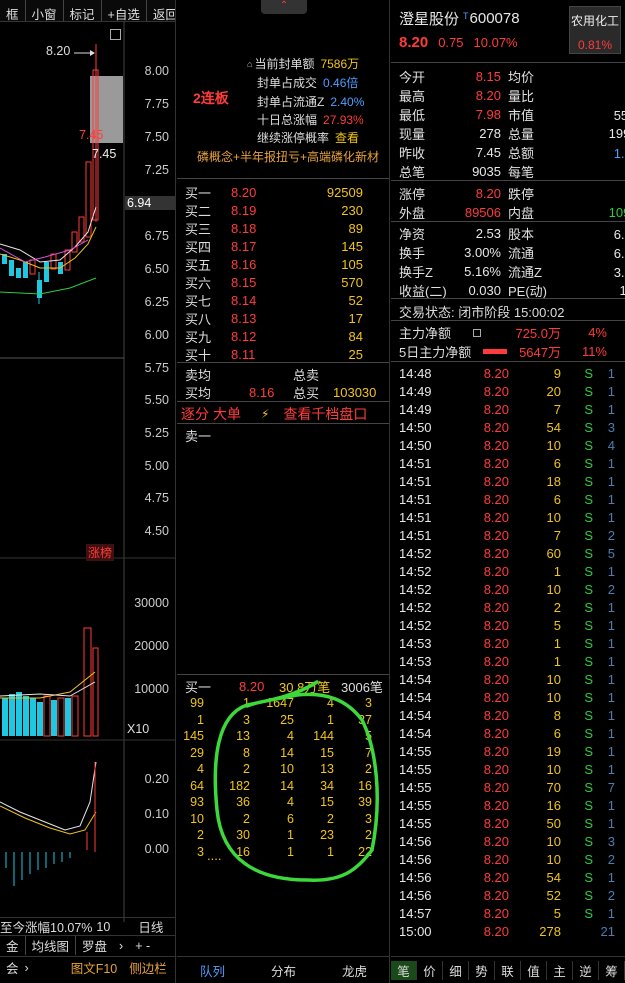 This screenshot has height=983, width=625. What do you see at coordinates (352, 282) in the screenshot?
I see `bid-volume: 570` at bounding box center [352, 282].